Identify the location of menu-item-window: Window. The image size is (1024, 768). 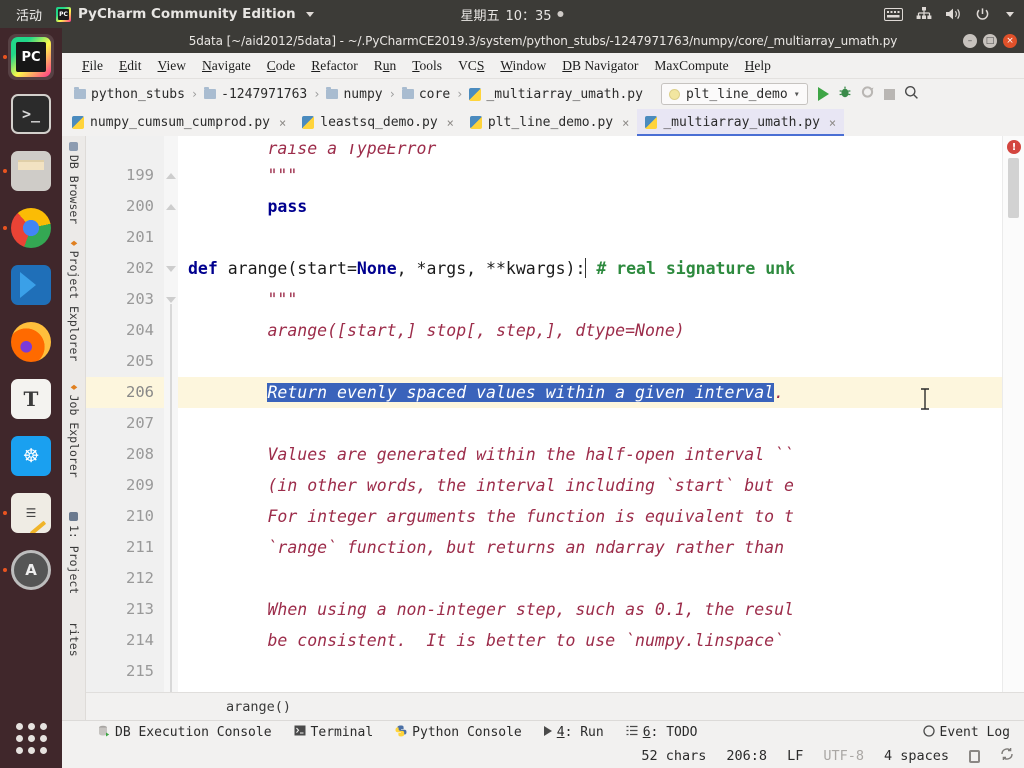
(523, 66).